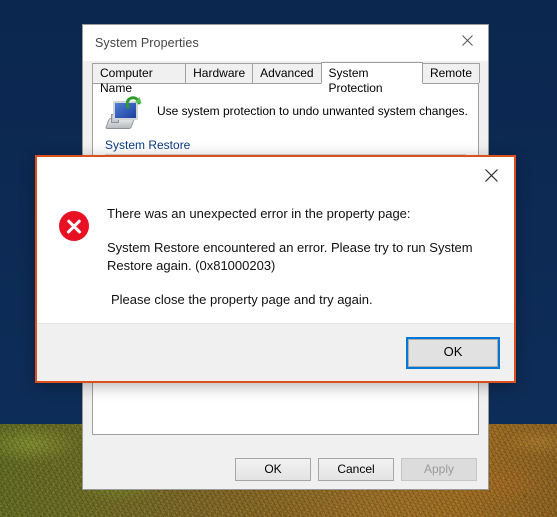 The image size is (557, 517). Describe the element at coordinates (139, 79) in the screenshot. I see `tab-computer-name: Computer Name` at that location.